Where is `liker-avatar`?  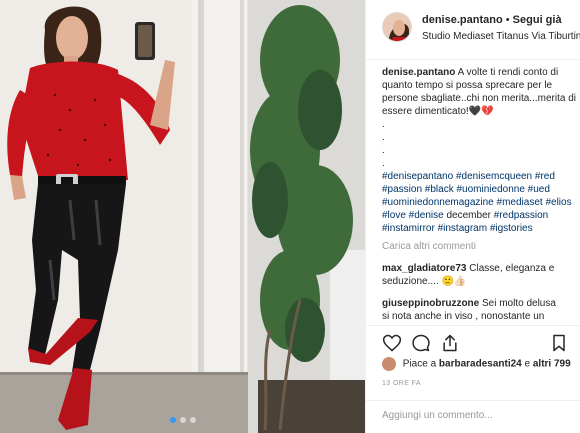
liker-avatar is located at coordinates (389, 364).